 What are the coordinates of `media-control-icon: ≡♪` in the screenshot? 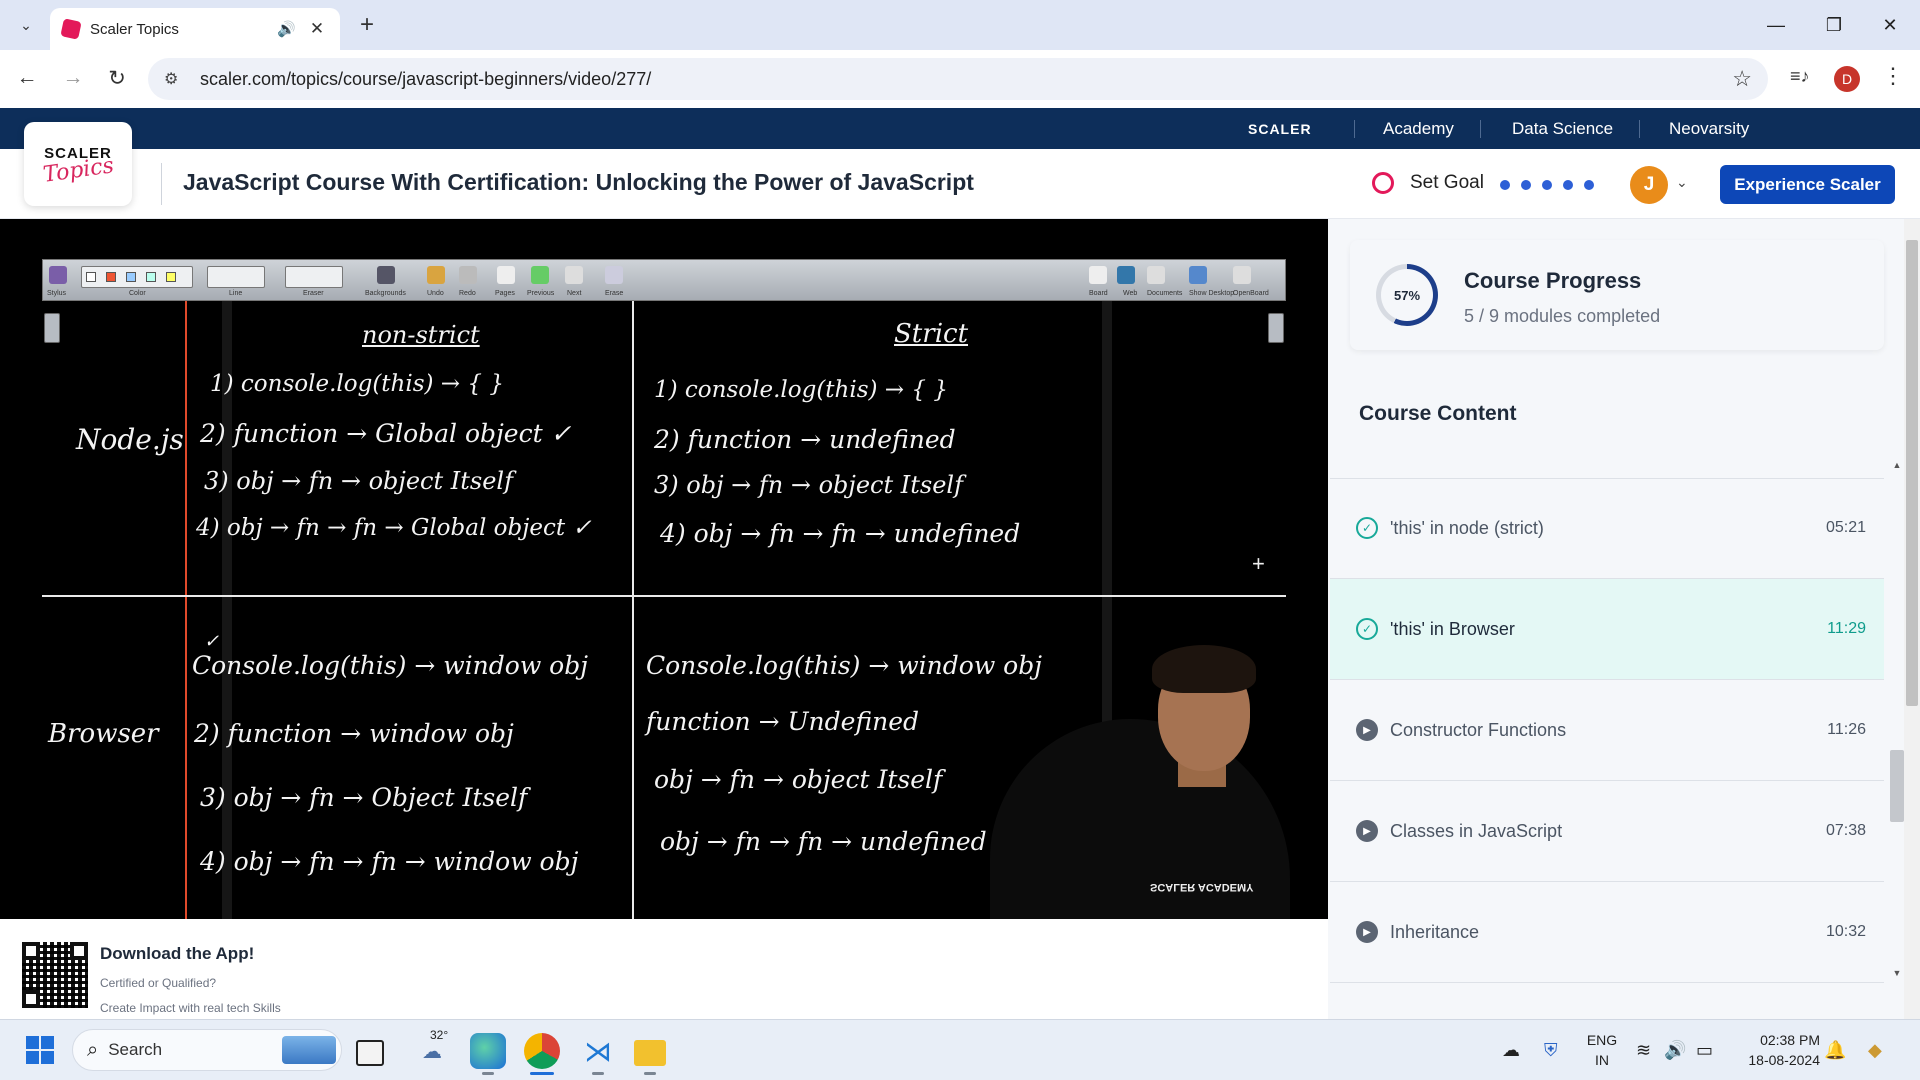 It's located at (1800, 76).